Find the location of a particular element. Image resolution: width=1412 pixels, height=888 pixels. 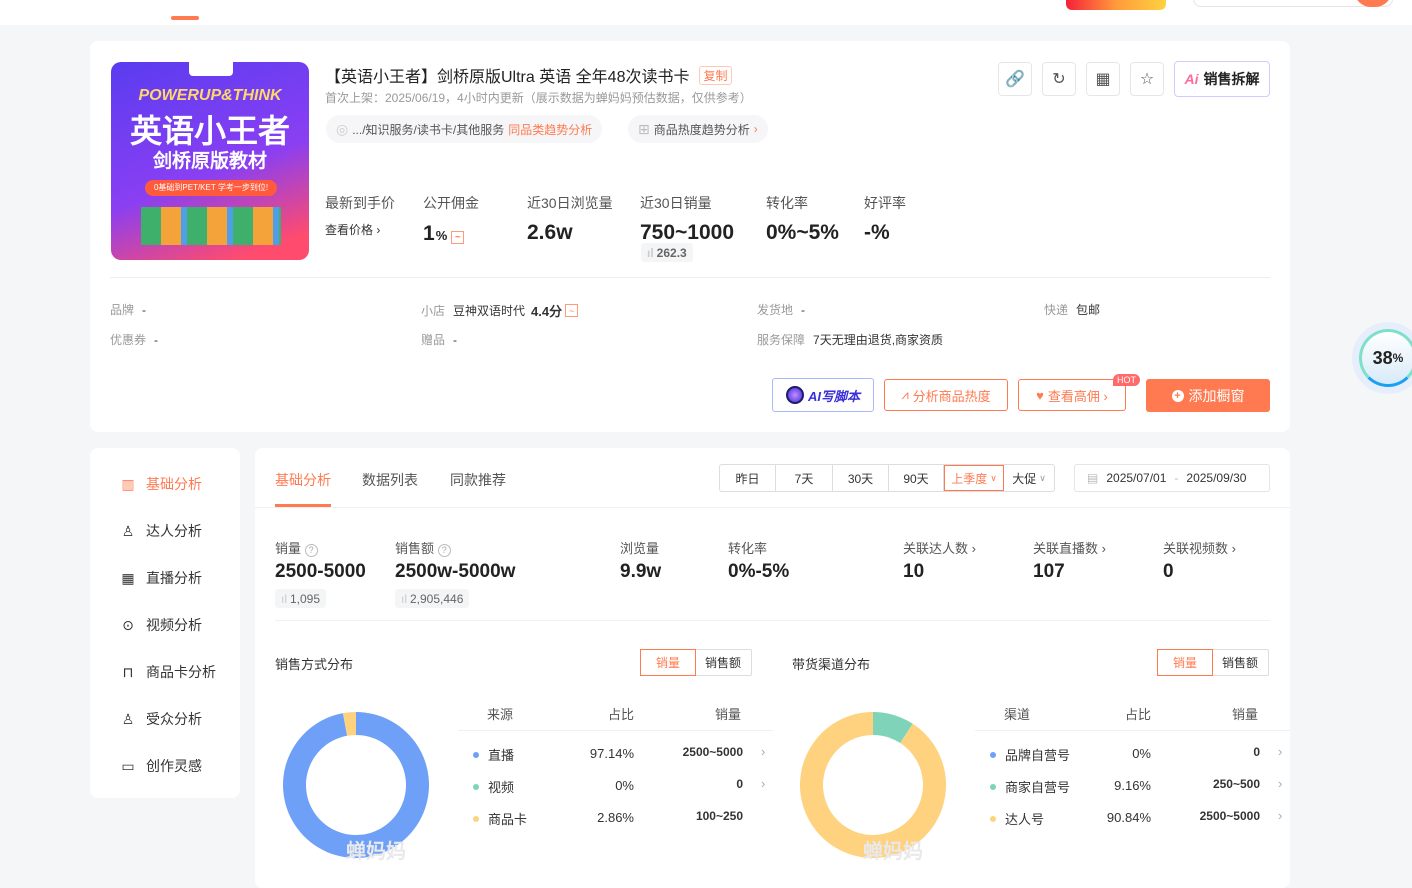

sidebar-item-label: 直播分析 is located at coordinates (174, 578).